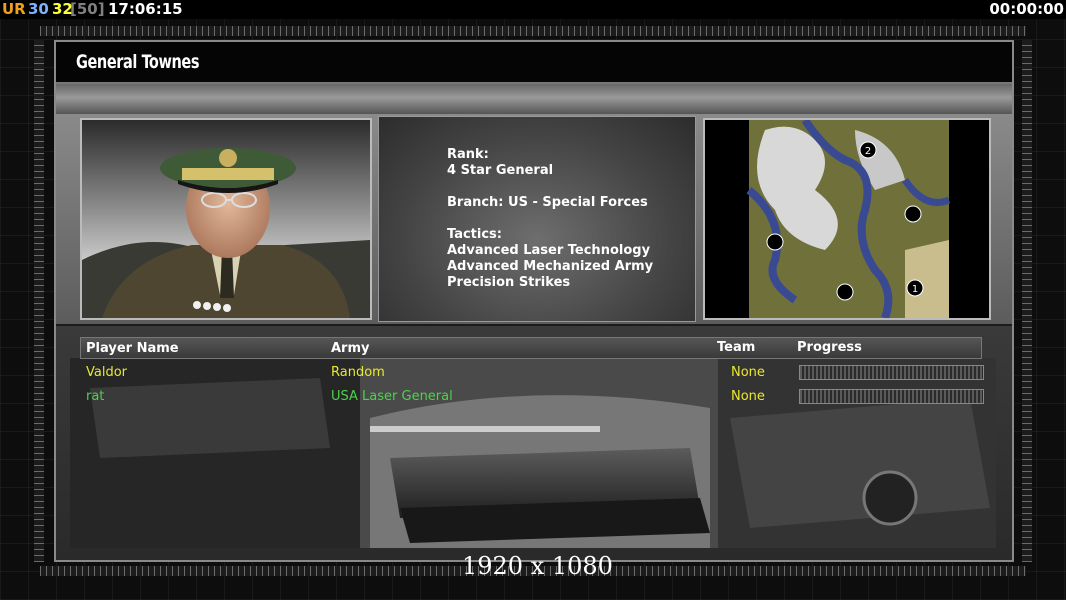  I want to click on tactic-item: Advanced Laser Technology, so click(549, 250).